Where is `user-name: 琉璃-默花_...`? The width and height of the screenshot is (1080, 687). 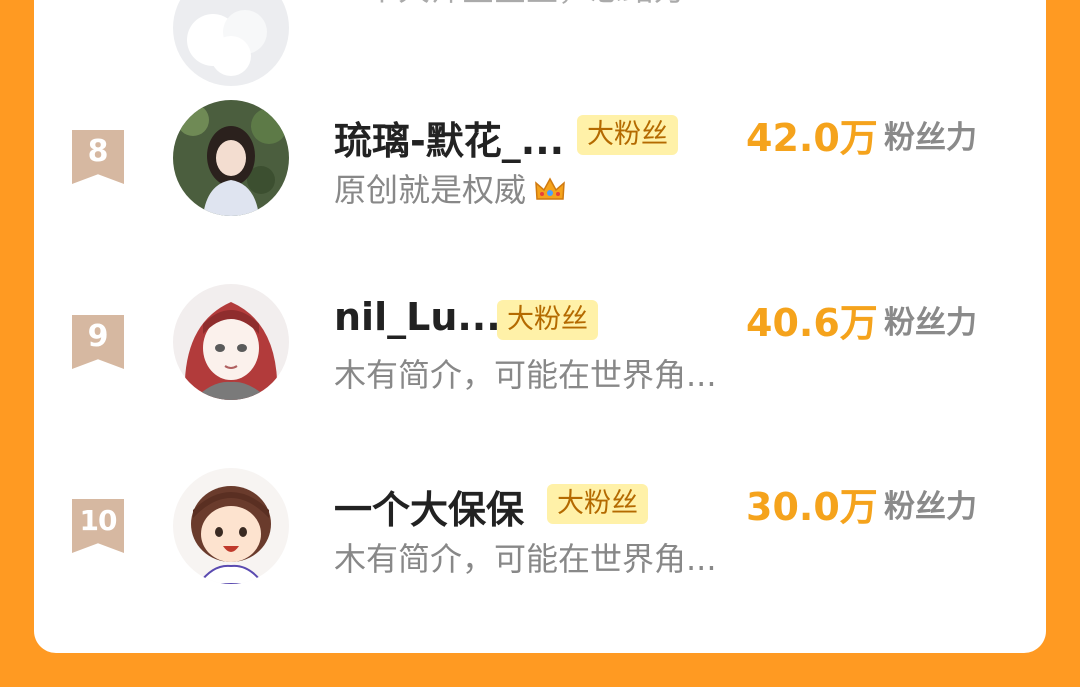
user-name: 琉璃-默花_... is located at coordinates (449, 137).